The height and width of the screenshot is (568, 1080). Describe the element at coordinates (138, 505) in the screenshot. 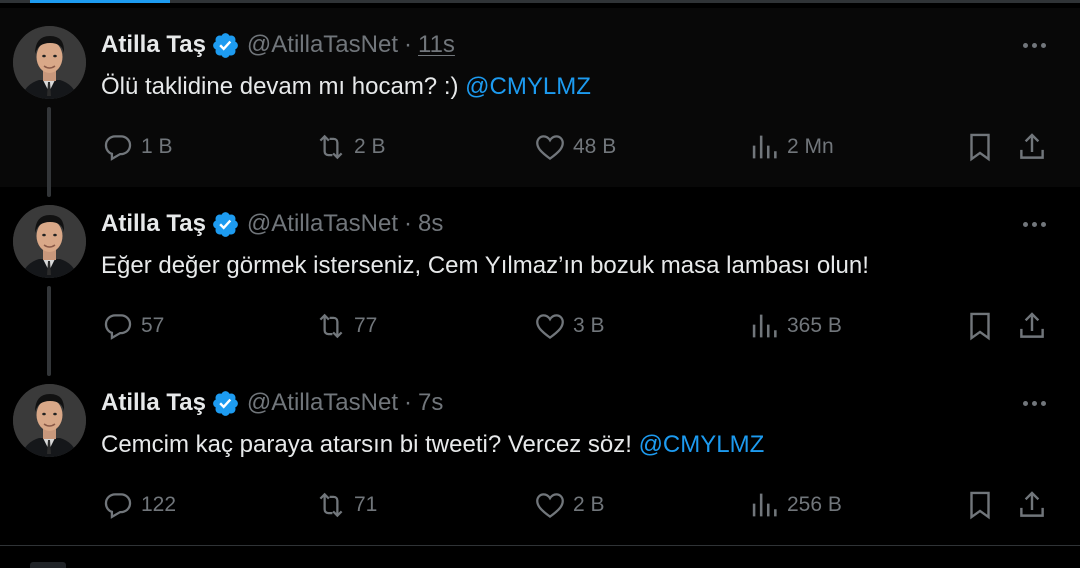

I see `reply-button: 122` at that location.